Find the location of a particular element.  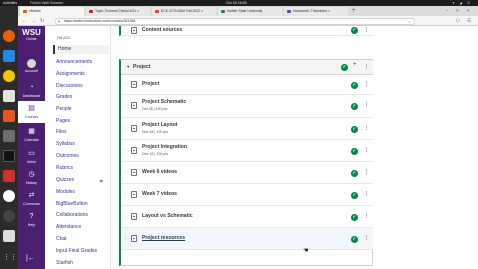

course-nav-quizzes: Quizzes ◉ is located at coordinates (81, 180).